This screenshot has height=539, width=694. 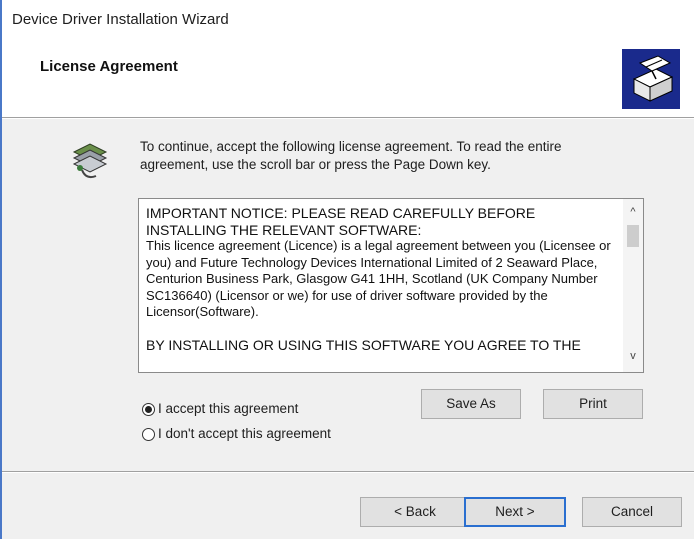 I want to click on decline-option: I don't accept this agreement, so click(x=236, y=434).